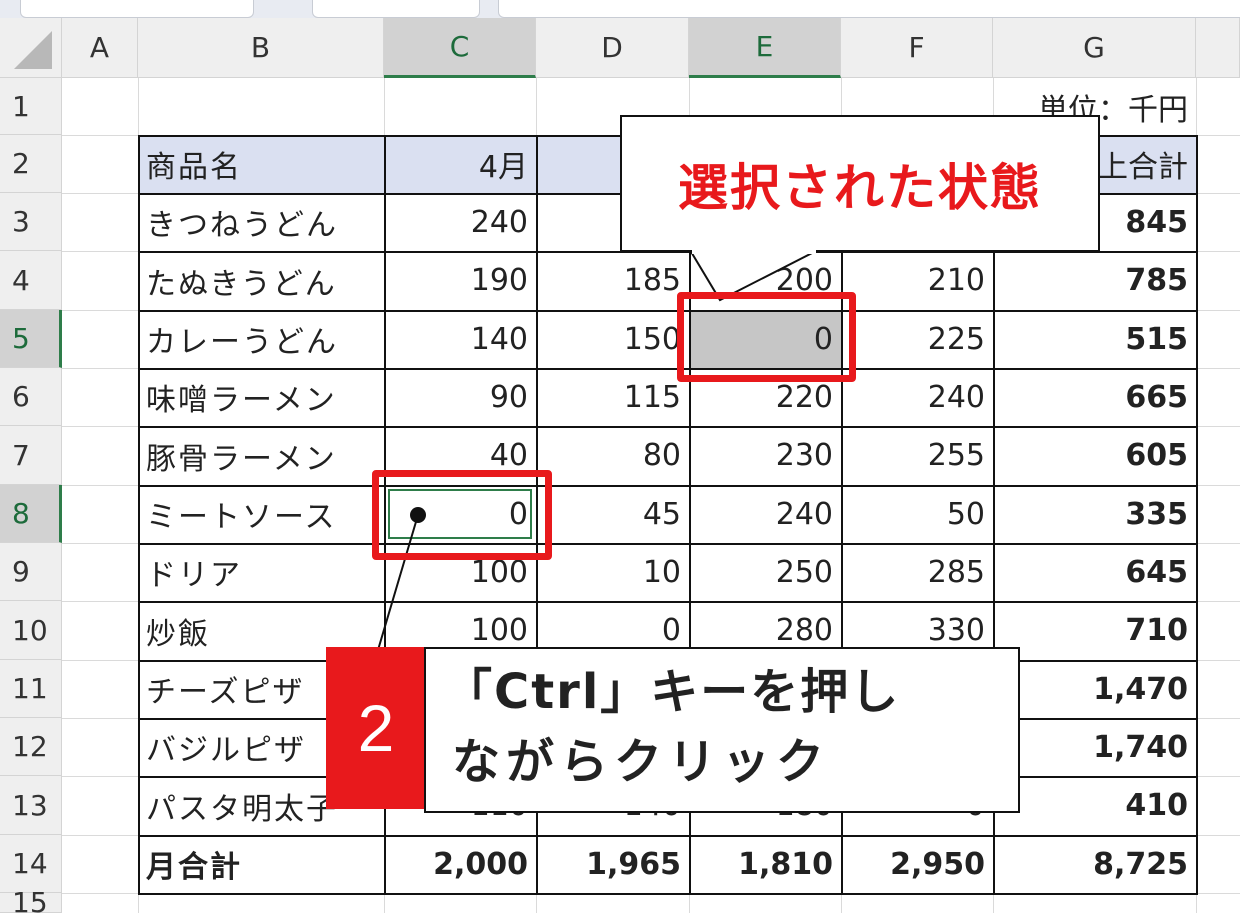  I want to click on highlight-c8, so click(462, 515).